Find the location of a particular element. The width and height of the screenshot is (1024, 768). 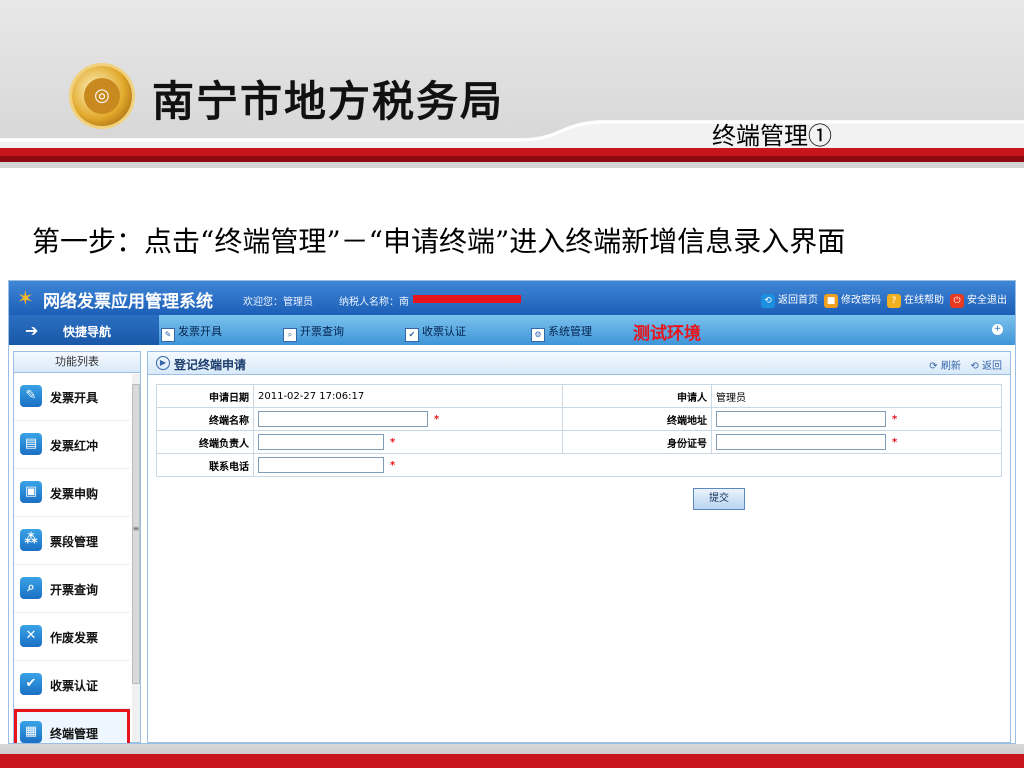

sidebar-item-label: 发票红冲 is located at coordinates (74, 446).